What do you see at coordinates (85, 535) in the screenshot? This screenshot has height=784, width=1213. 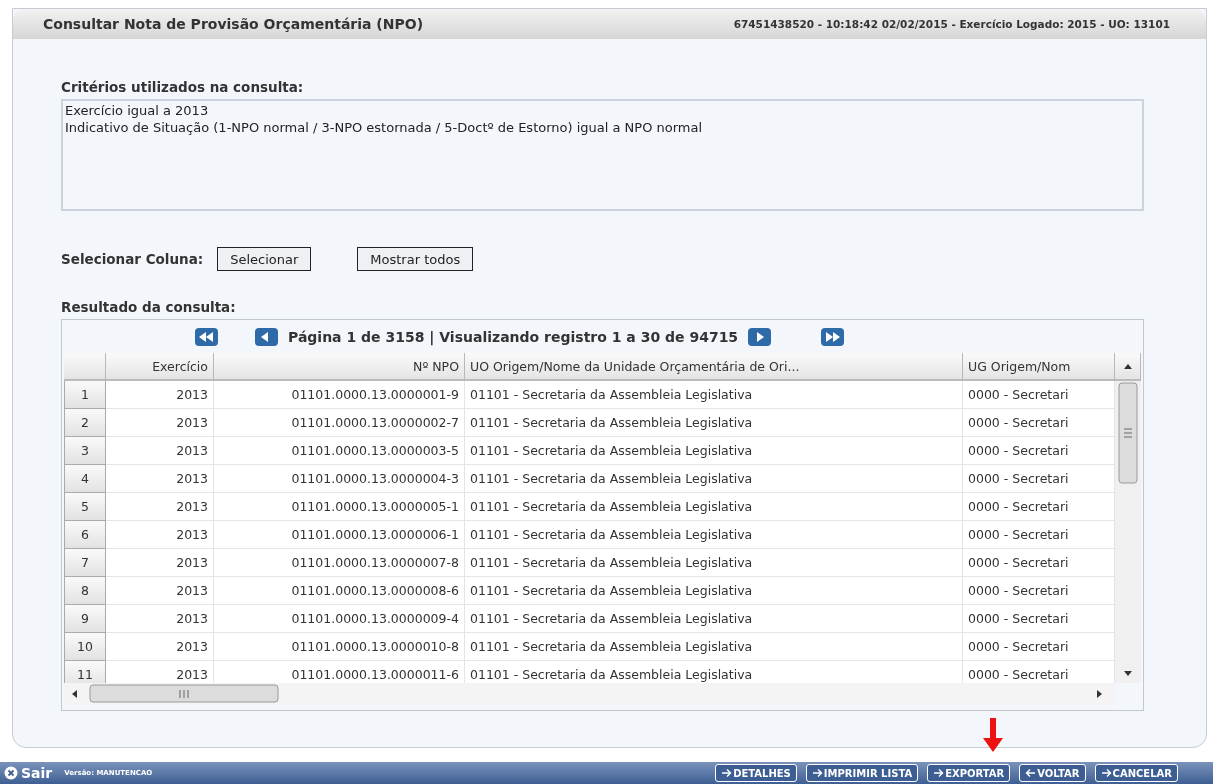 I see `row-number: 6` at bounding box center [85, 535].